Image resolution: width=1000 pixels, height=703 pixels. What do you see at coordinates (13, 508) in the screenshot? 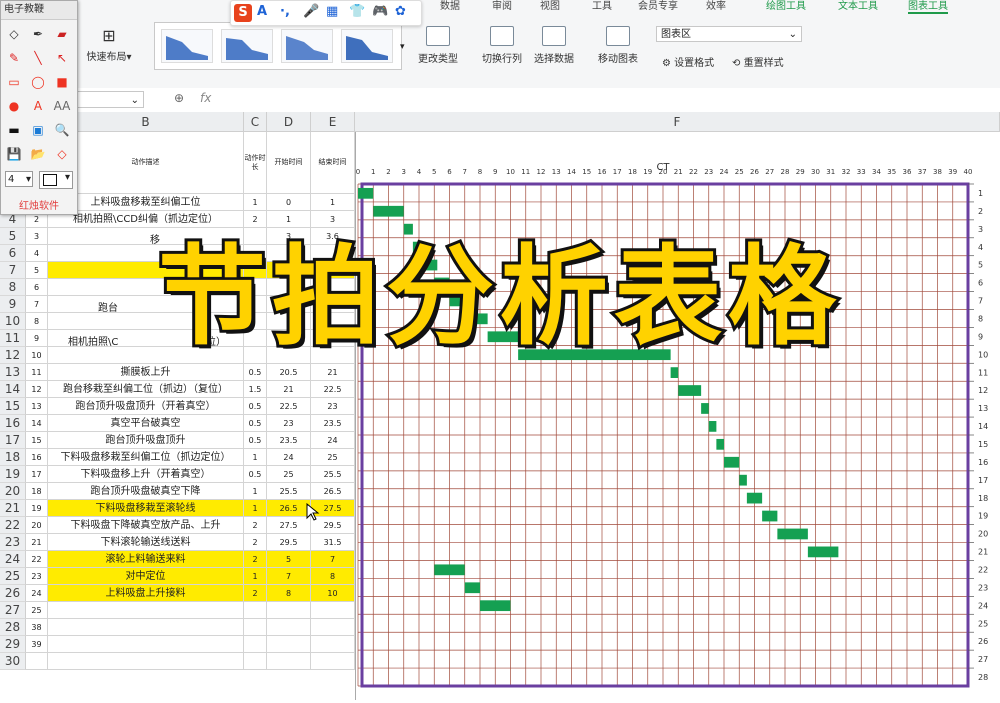
I see `row-header: 21` at bounding box center [13, 508].